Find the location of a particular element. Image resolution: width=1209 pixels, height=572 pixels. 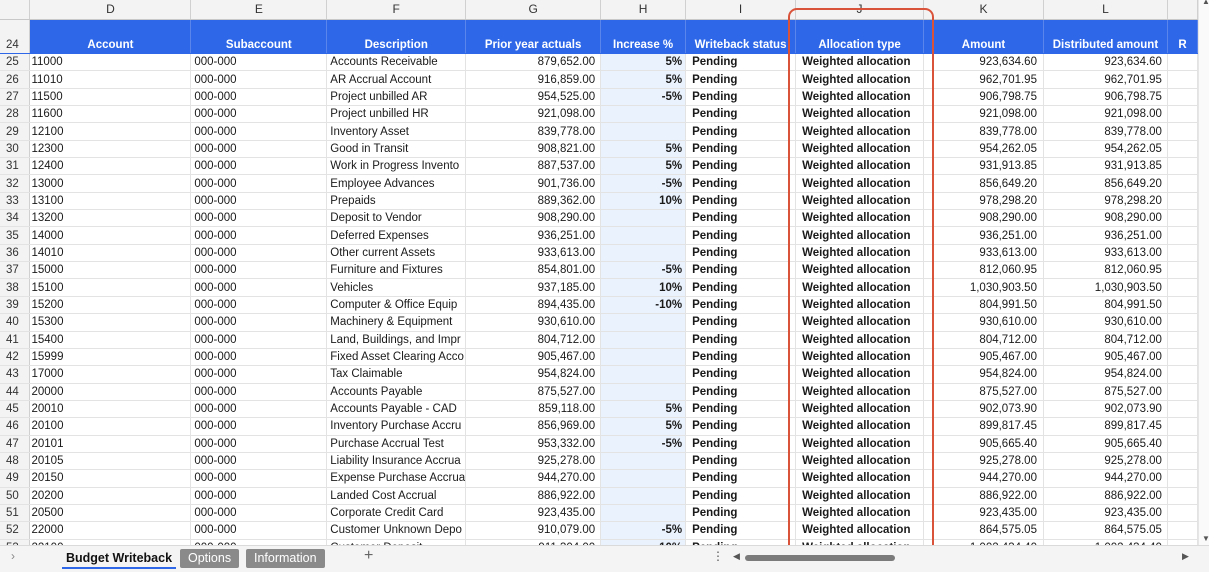

row-number: 44 is located at coordinates (15, 392).